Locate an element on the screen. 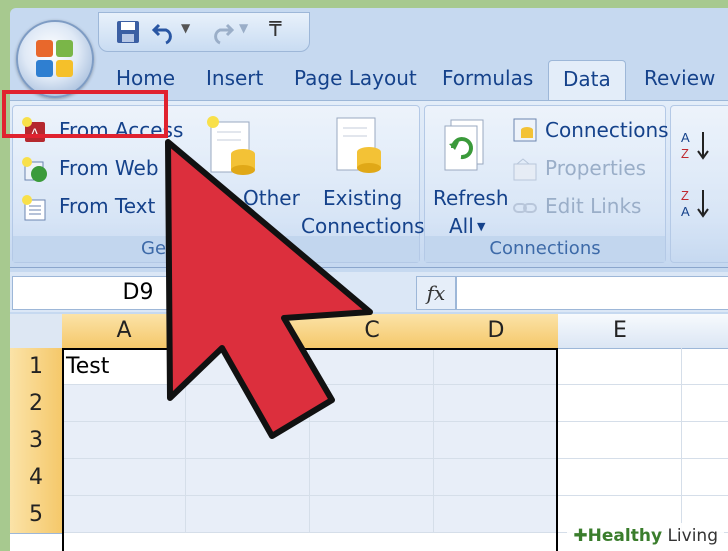 The image size is (728, 551). get-external-data-group-label: Ge is located at coordinates (216, 249).